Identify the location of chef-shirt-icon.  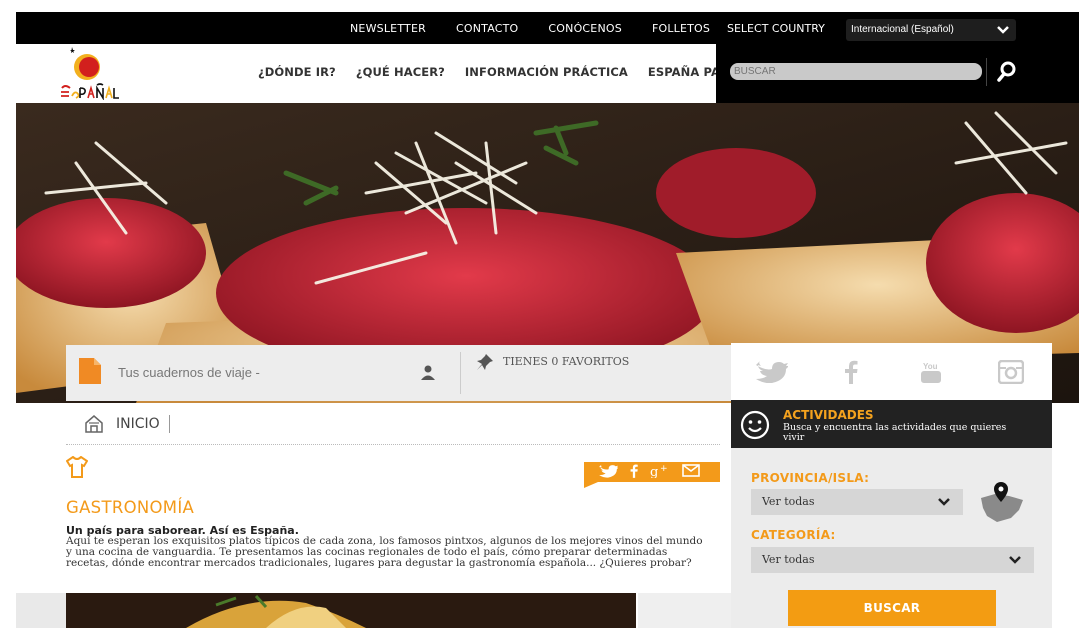
(77, 466).